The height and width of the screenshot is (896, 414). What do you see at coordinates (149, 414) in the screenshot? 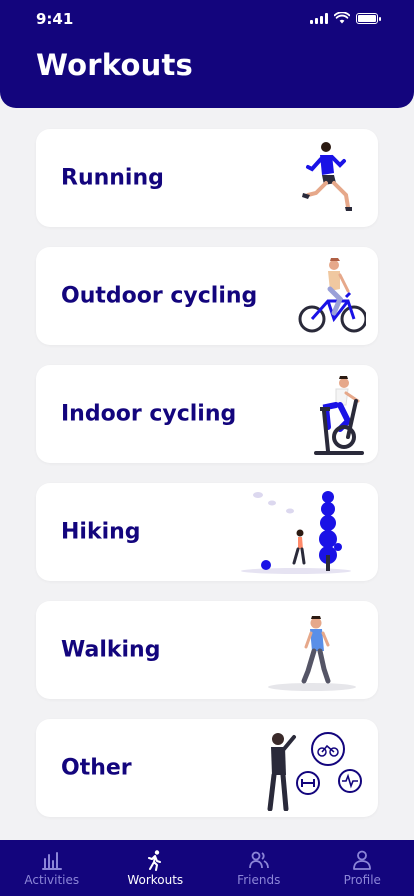
I see `workout-label: Indoor cycling` at bounding box center [149, 414].